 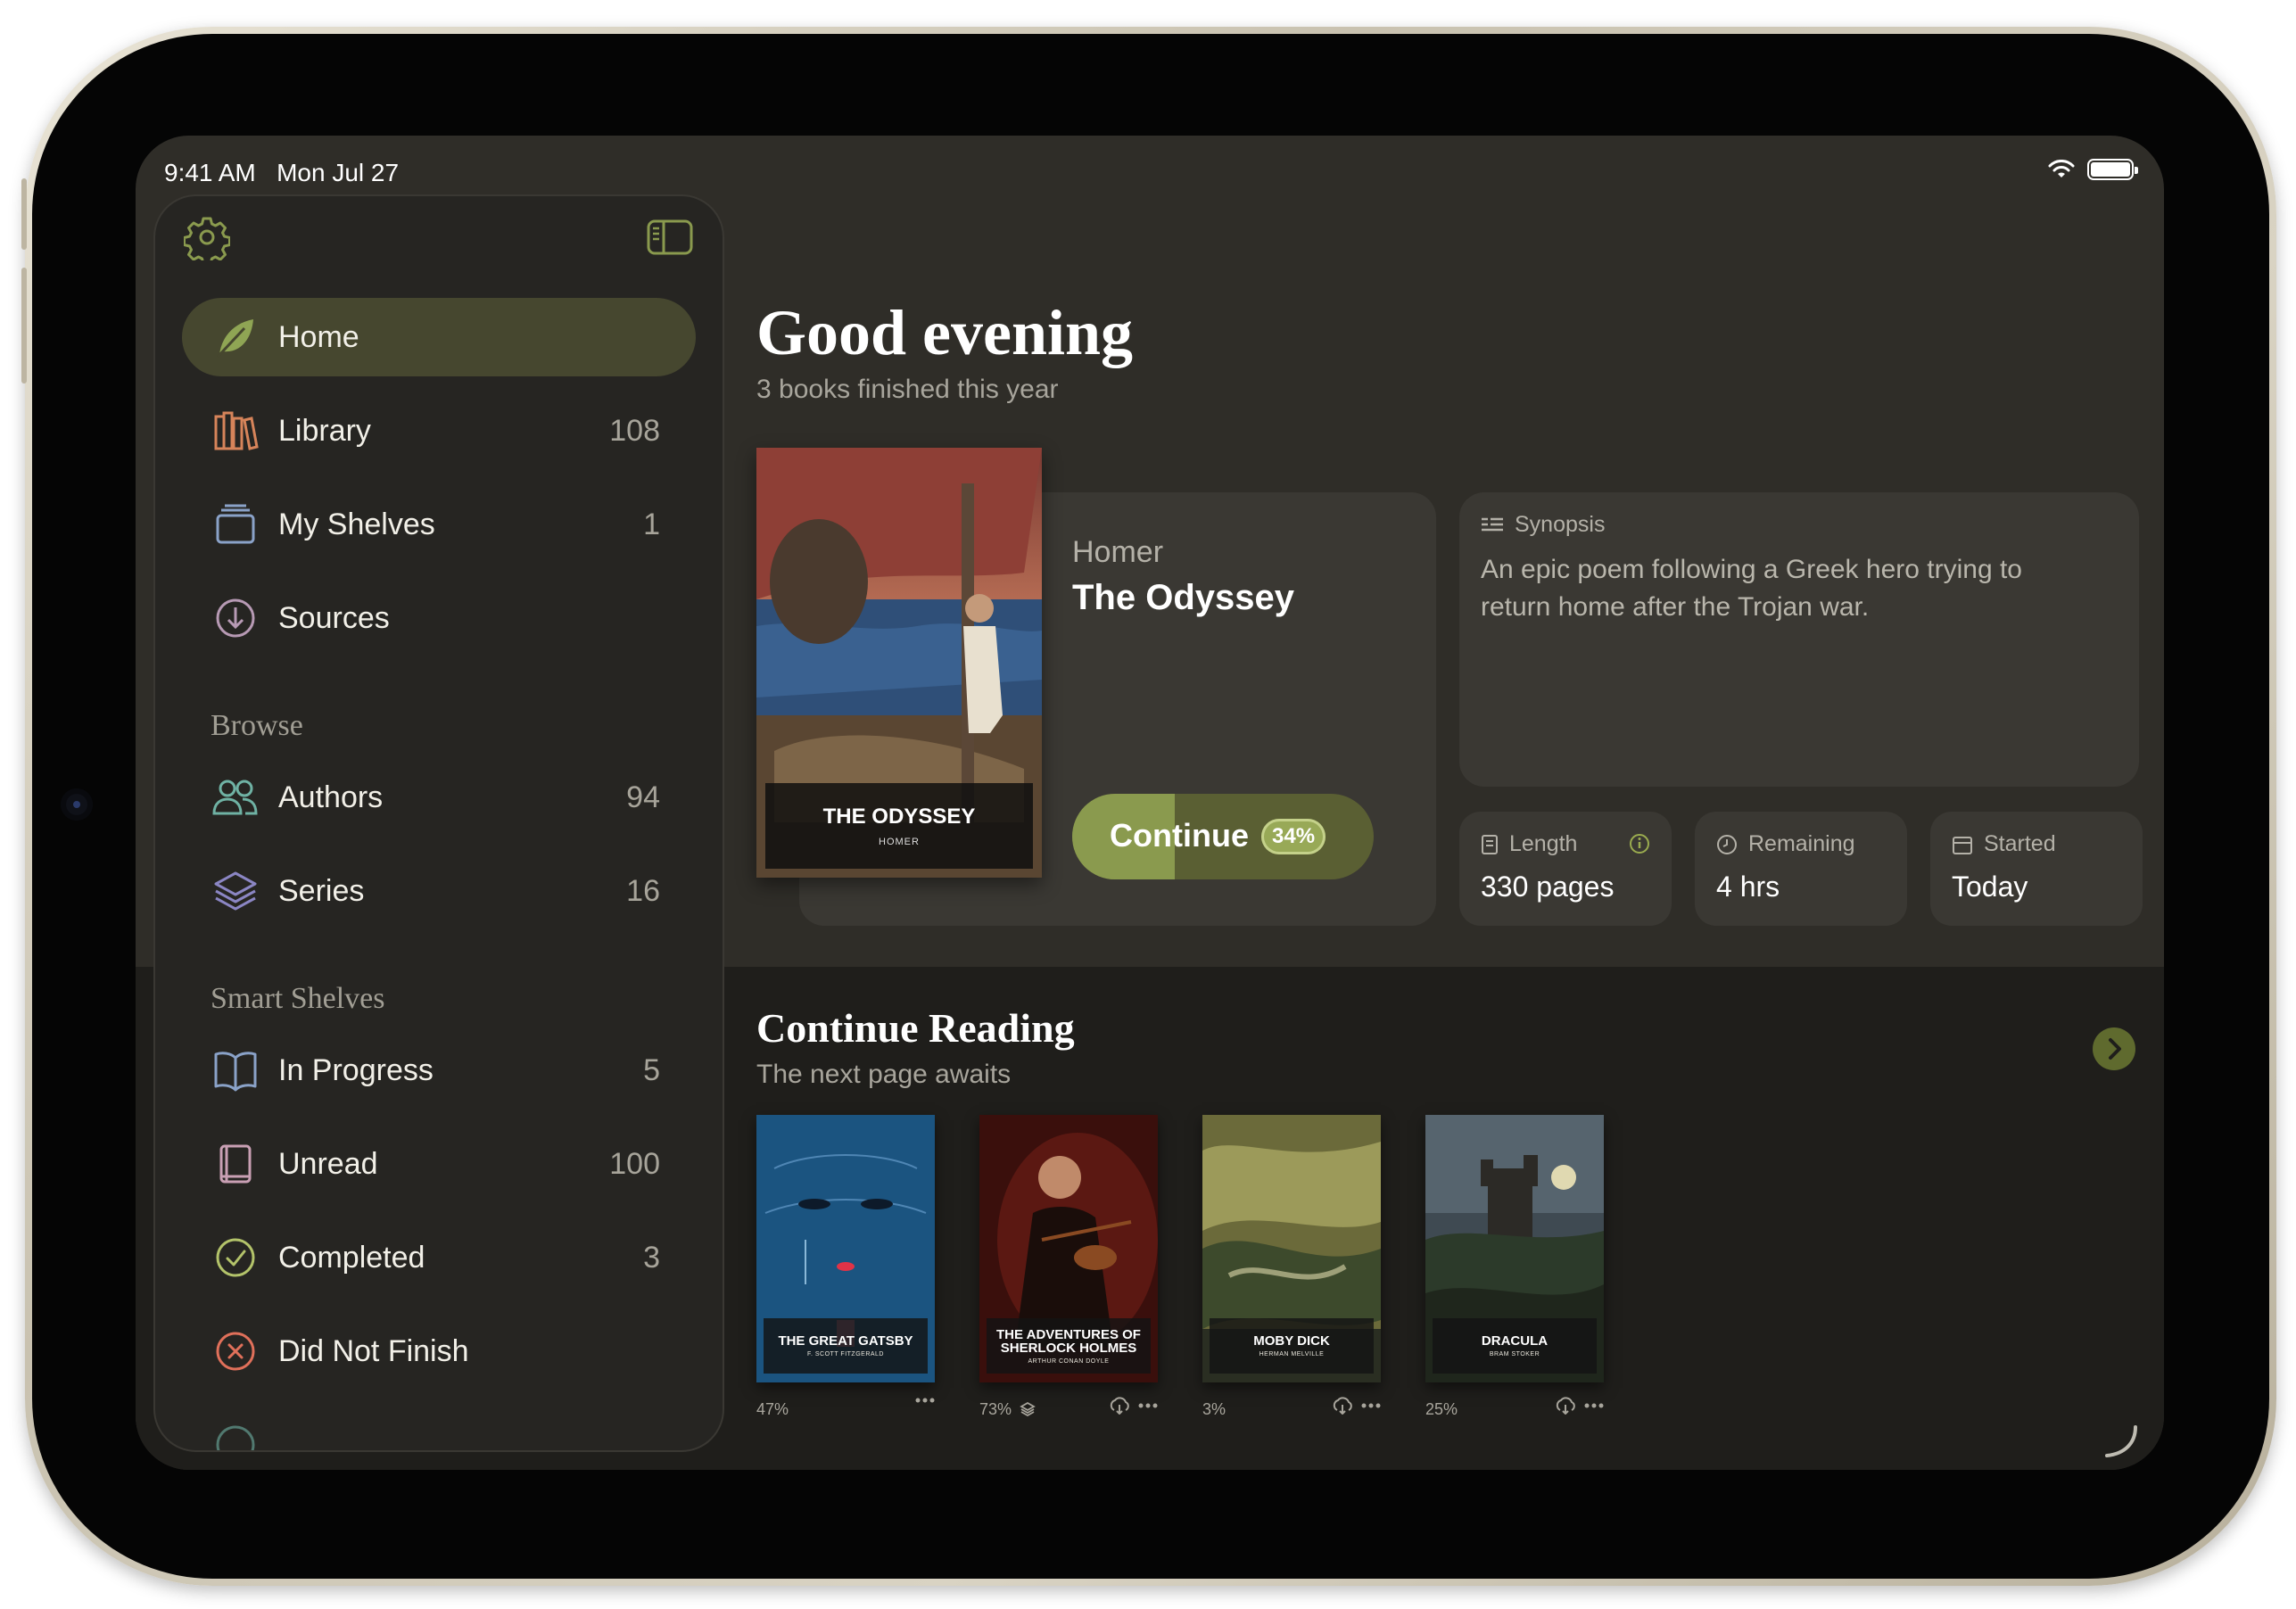 What do you see at coordinates (670, 238) in the screenshot?
I see `sidebar-toggle-icon` at bounding box center [670, 238].